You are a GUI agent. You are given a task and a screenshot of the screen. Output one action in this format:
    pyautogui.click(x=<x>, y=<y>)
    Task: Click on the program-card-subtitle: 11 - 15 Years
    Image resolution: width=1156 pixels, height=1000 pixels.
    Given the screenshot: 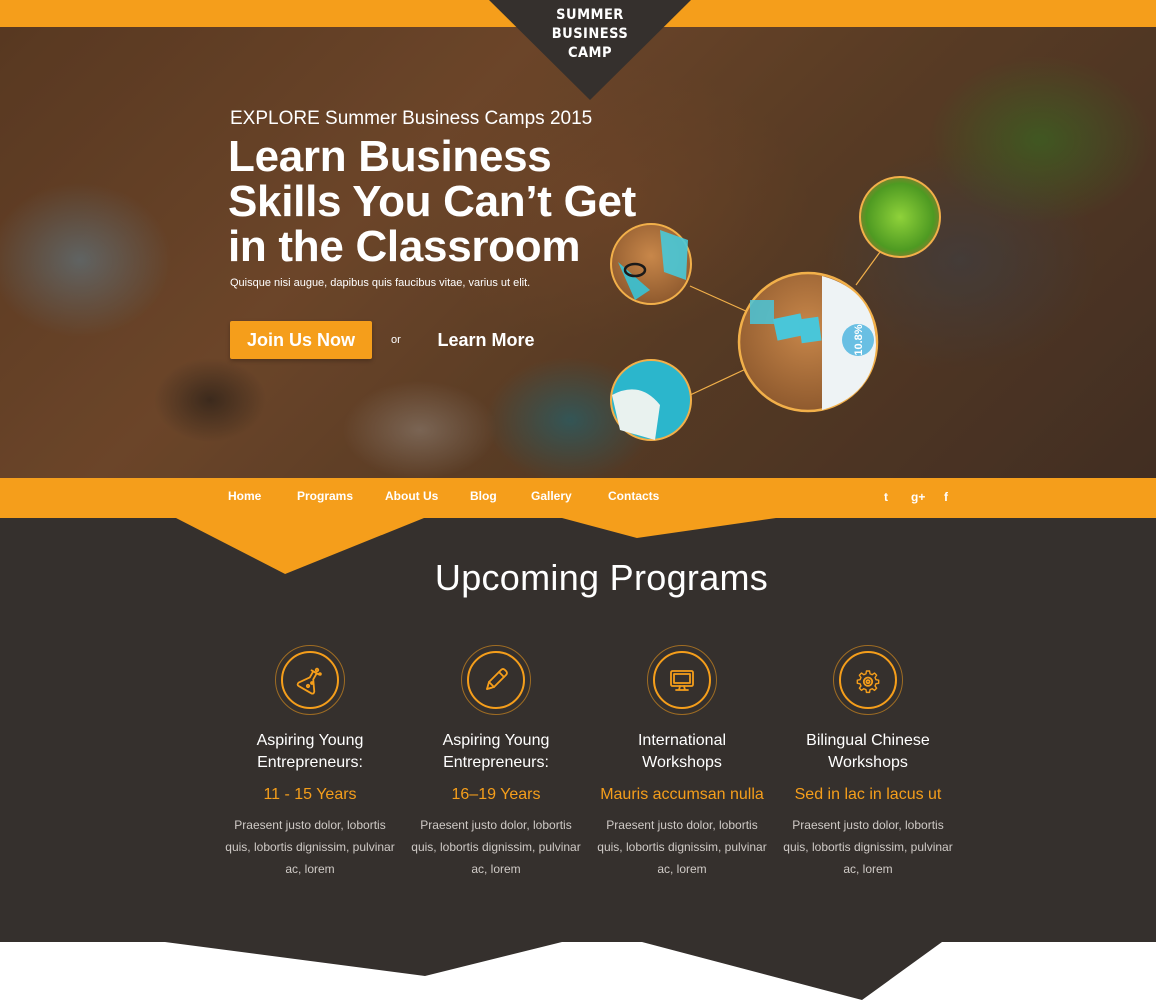 What is the action you would take?
    pyautogui.click(x=310, y=794)
    